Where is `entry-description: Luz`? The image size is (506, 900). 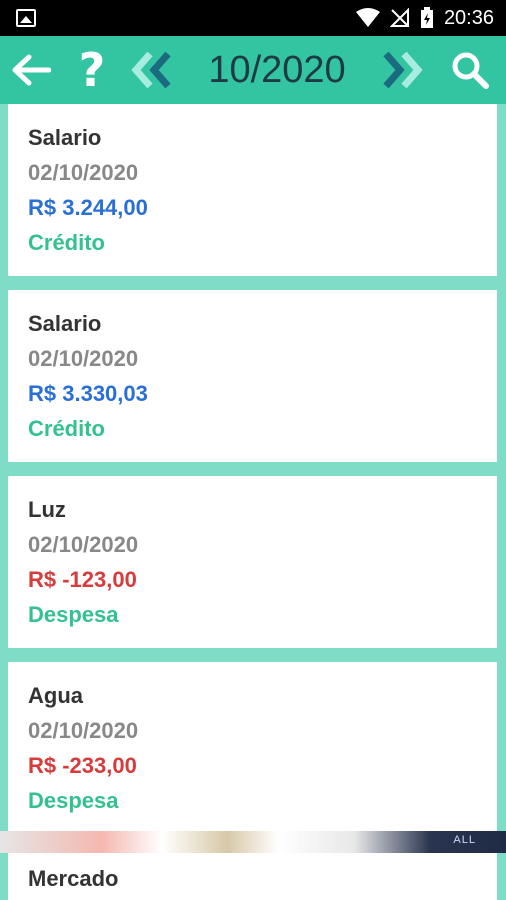 entry-description: Luz is located at coordinates (47, 509).